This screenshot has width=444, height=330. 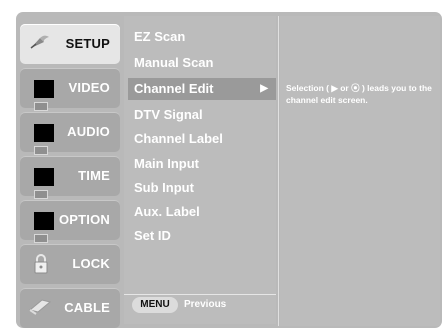 I want to click on satellite-dish-icon, so click(x=41, y=42).